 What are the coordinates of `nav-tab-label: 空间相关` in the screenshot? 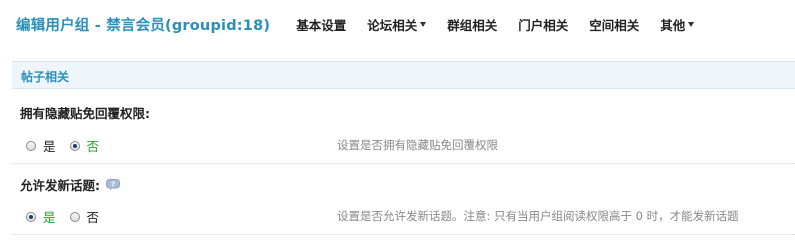 It's located at (614, 25).